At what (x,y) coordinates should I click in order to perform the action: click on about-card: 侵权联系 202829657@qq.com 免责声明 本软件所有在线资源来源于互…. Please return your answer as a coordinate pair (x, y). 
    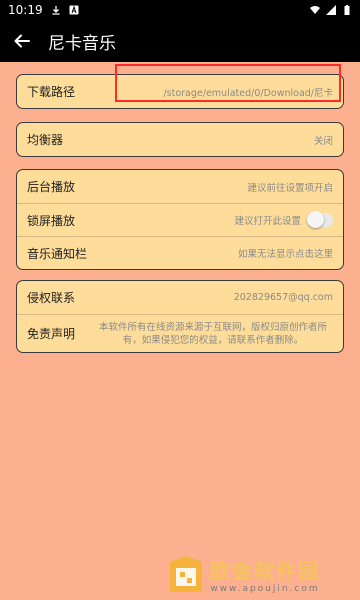
    Looking at the image, I should click on (180, 316).